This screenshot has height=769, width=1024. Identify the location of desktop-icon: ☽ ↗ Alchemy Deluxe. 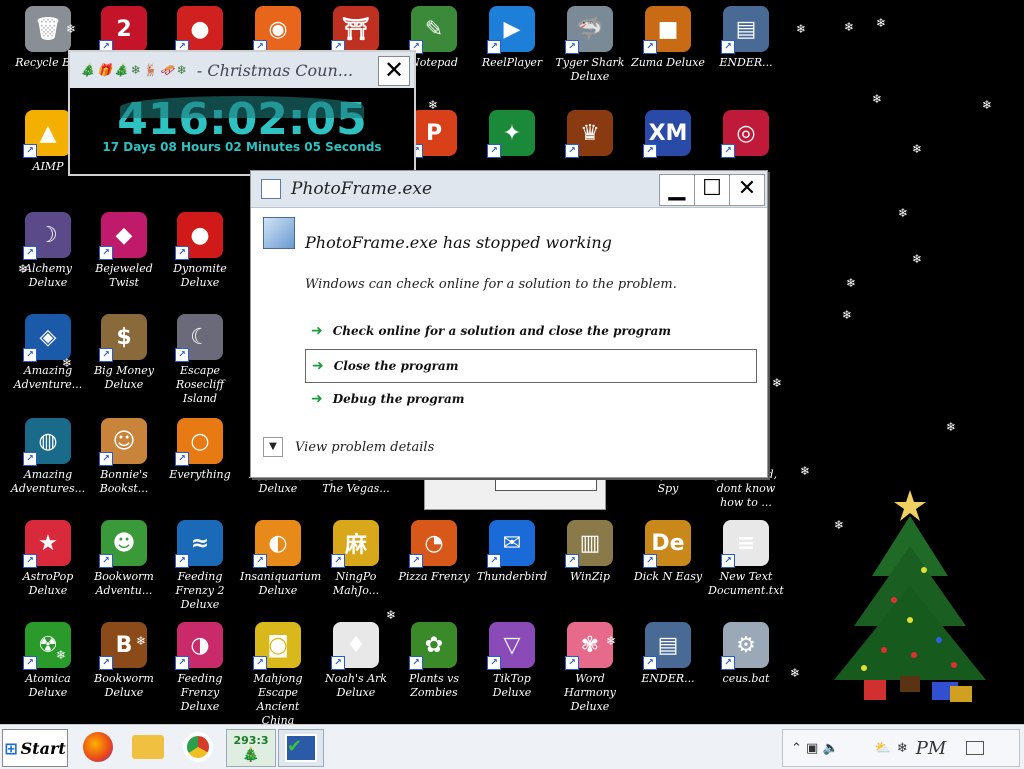
(48, 251).